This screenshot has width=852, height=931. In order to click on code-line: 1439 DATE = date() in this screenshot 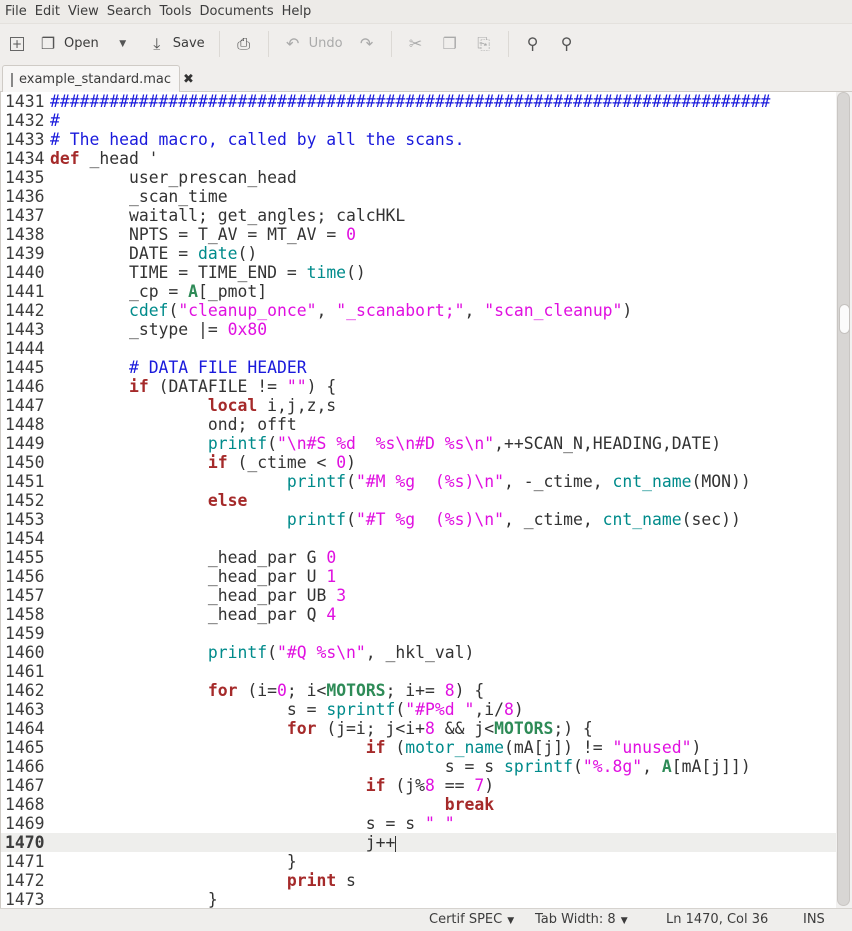, I will do `click(418, 253)`.